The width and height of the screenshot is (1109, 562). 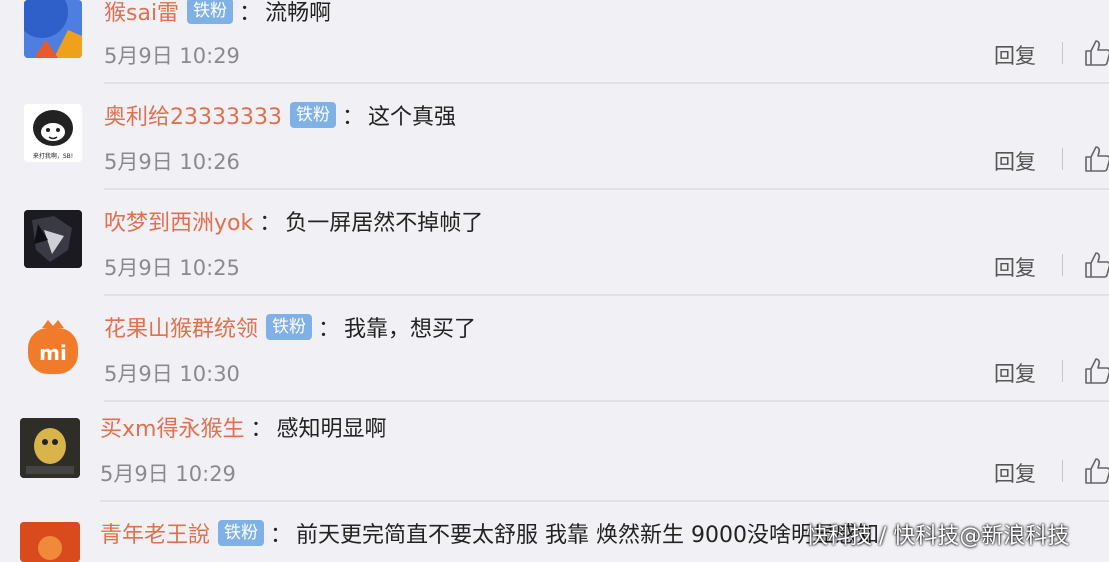 I want to click on comment-text: 感知明显啊, so click(x=331, y=429).